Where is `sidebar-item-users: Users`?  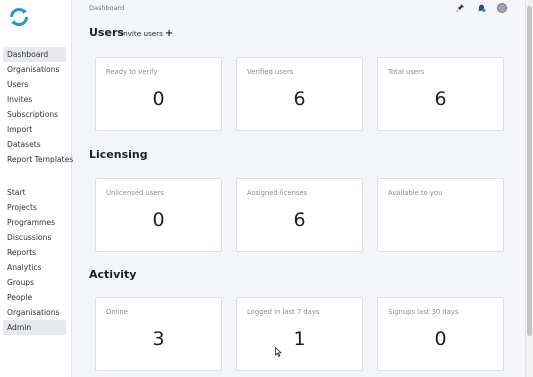
sidebar-item-users: Users is located at coordinates (34, 84).